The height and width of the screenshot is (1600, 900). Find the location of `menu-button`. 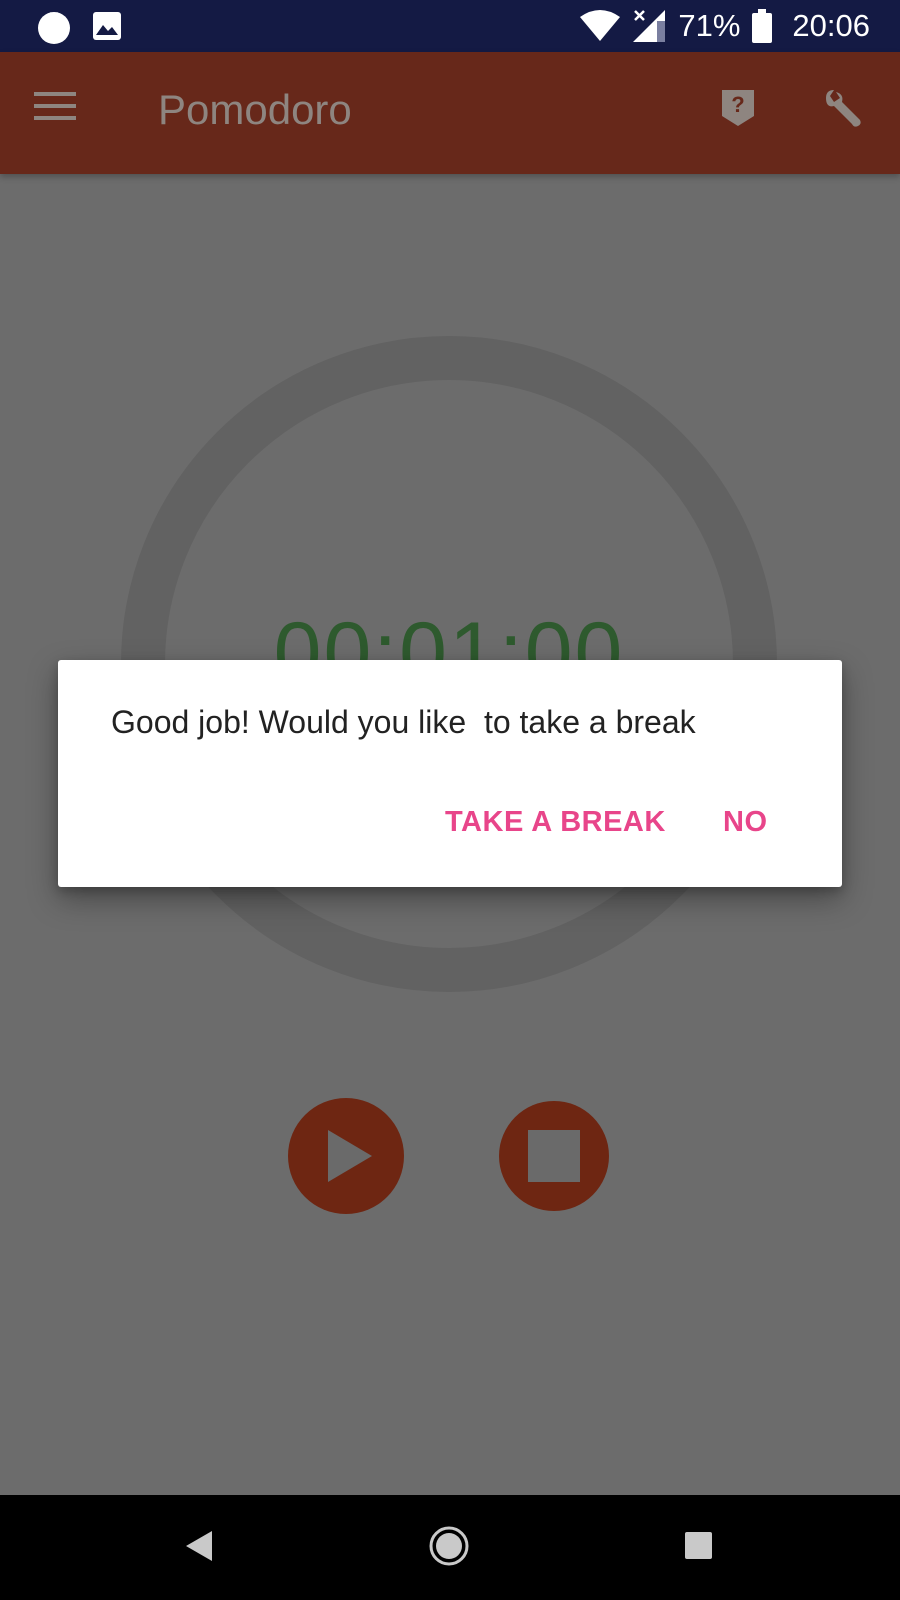

menu-button is located at coordinates (60, 112).